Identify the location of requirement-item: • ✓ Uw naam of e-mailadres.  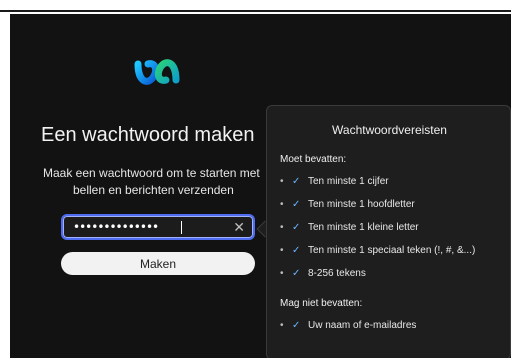
(348, 325).